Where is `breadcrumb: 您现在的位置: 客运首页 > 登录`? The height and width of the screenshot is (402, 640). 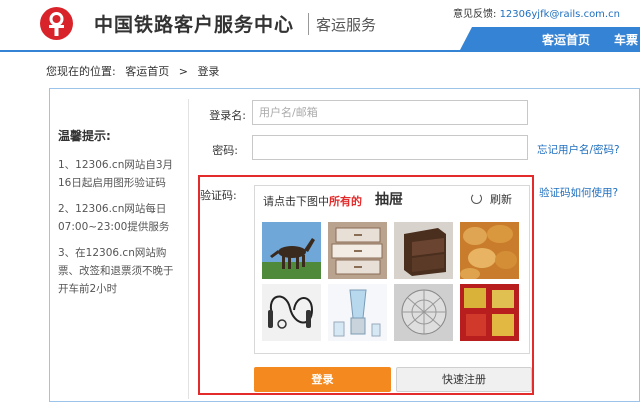
breadcrumb: 您现在的位置: 客运首页 > 登录 is located at coordinates (135, 71).